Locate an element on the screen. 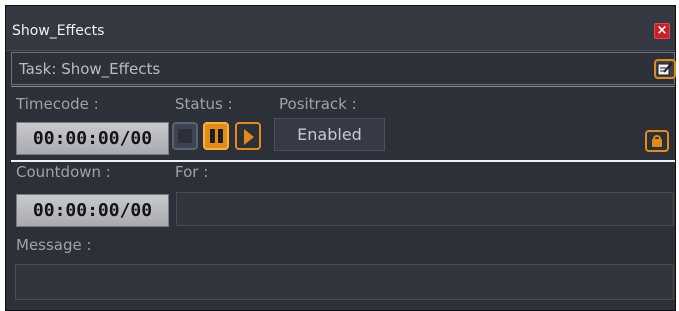 Image resolution: width=679 pixels, height=311 pixels. close-icon: × is located at coordinates (662, 30).